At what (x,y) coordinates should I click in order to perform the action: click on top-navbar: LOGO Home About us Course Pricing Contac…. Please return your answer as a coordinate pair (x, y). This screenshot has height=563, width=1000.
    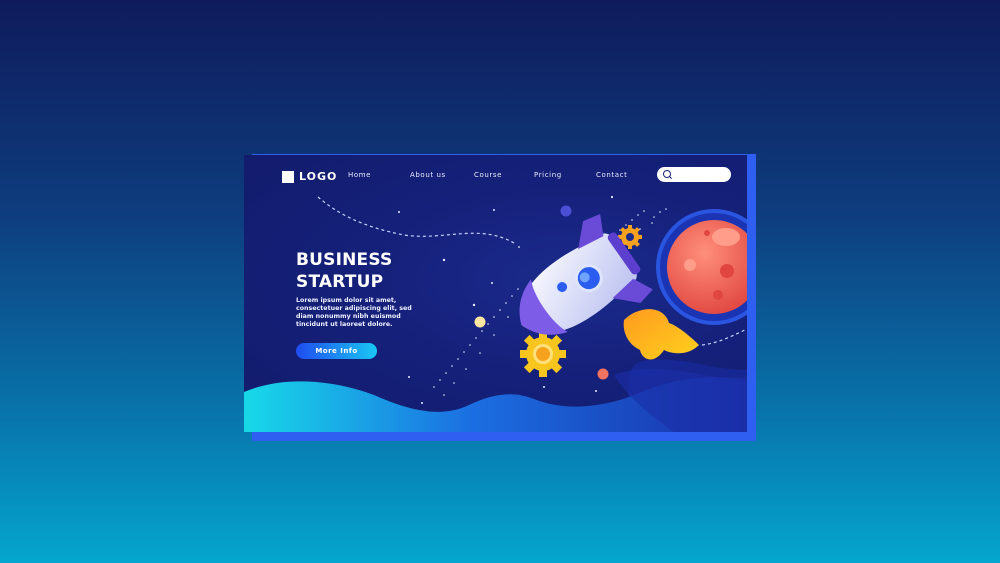
    Looking at the image, I should click on (495, 175).